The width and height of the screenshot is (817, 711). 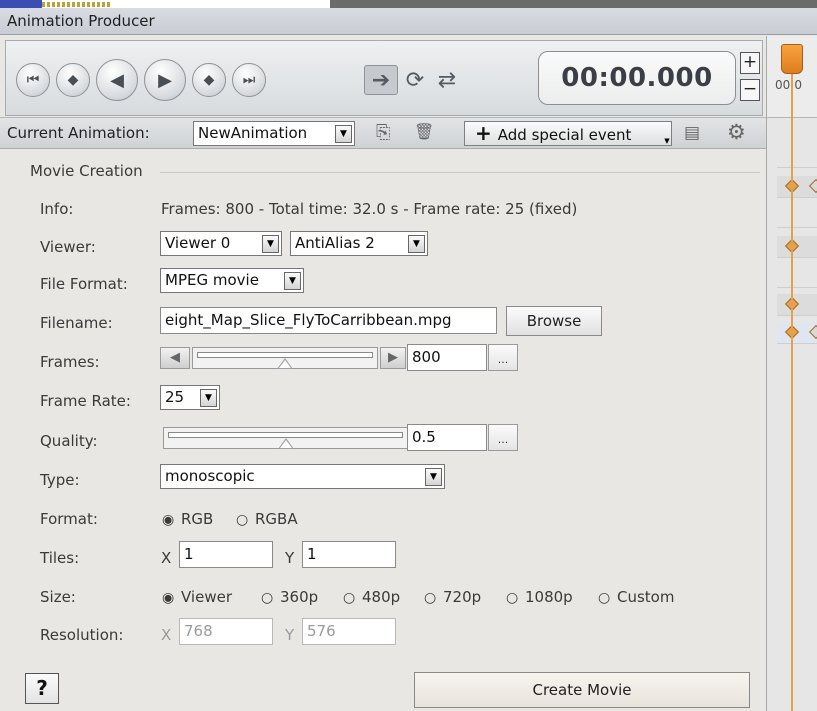 I want to click on radio-label: Custom, so click(x=646, y=597).